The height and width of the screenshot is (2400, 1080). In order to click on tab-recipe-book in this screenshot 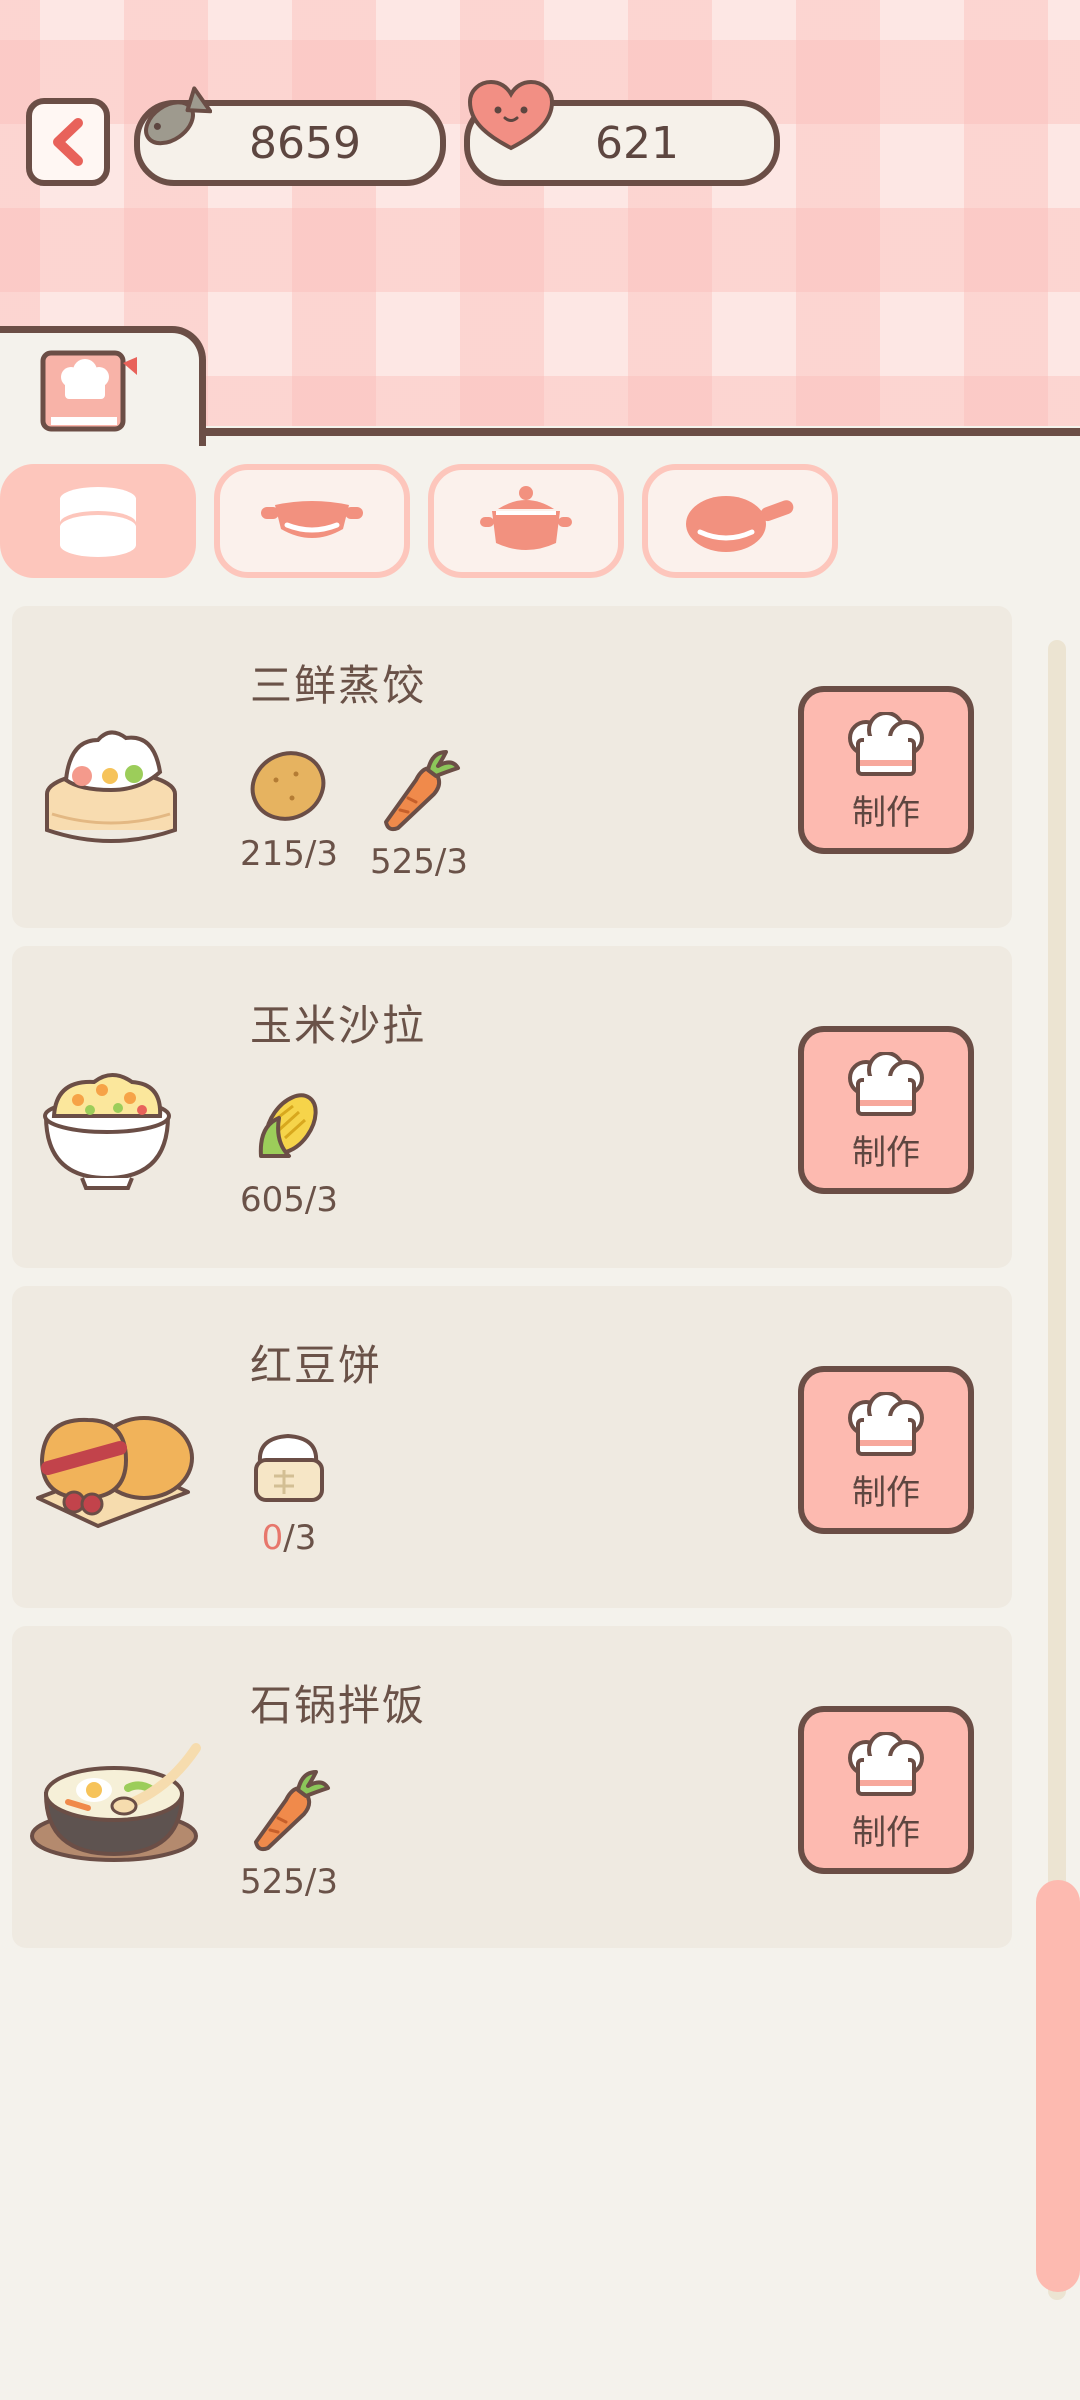, I will do `click(103, 386)`.